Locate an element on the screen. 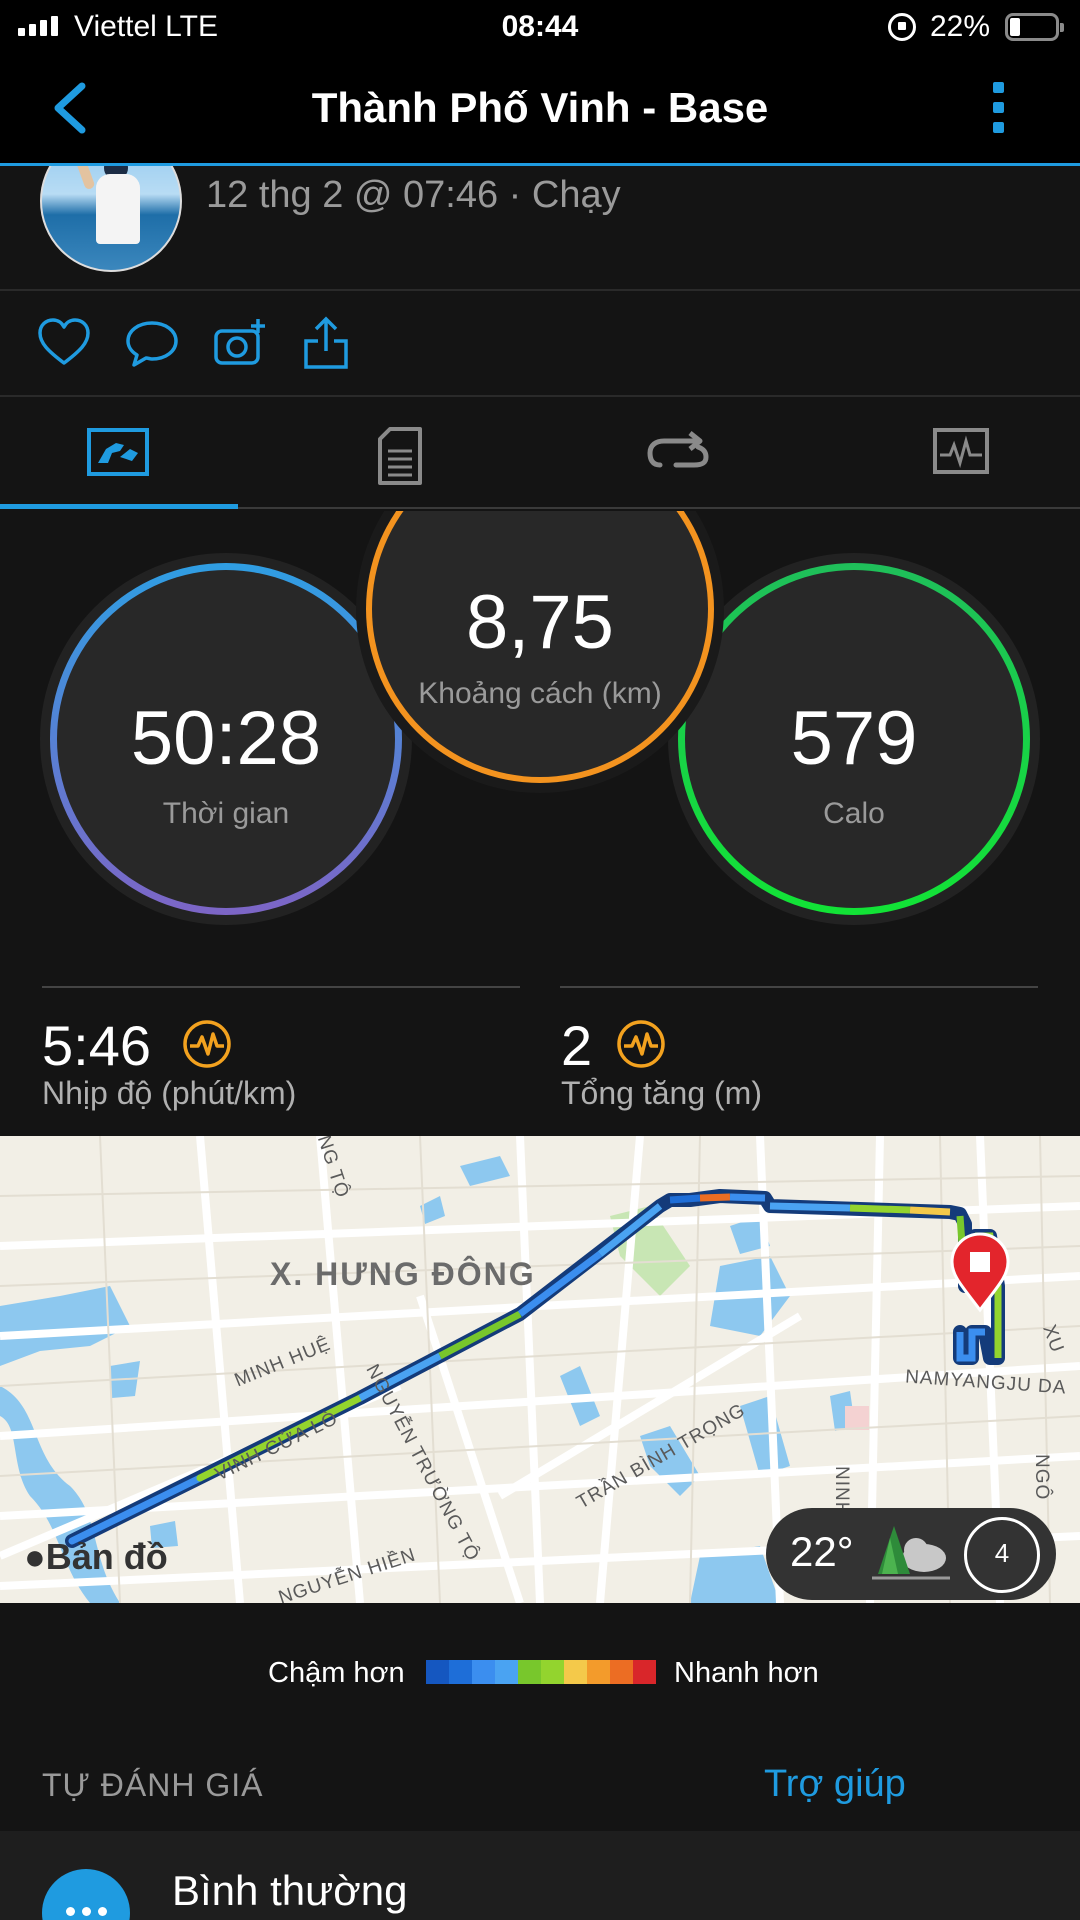 The image size is (1080, 1920). weather-widget: 22° 4 is located at coordinates (911, 1554).